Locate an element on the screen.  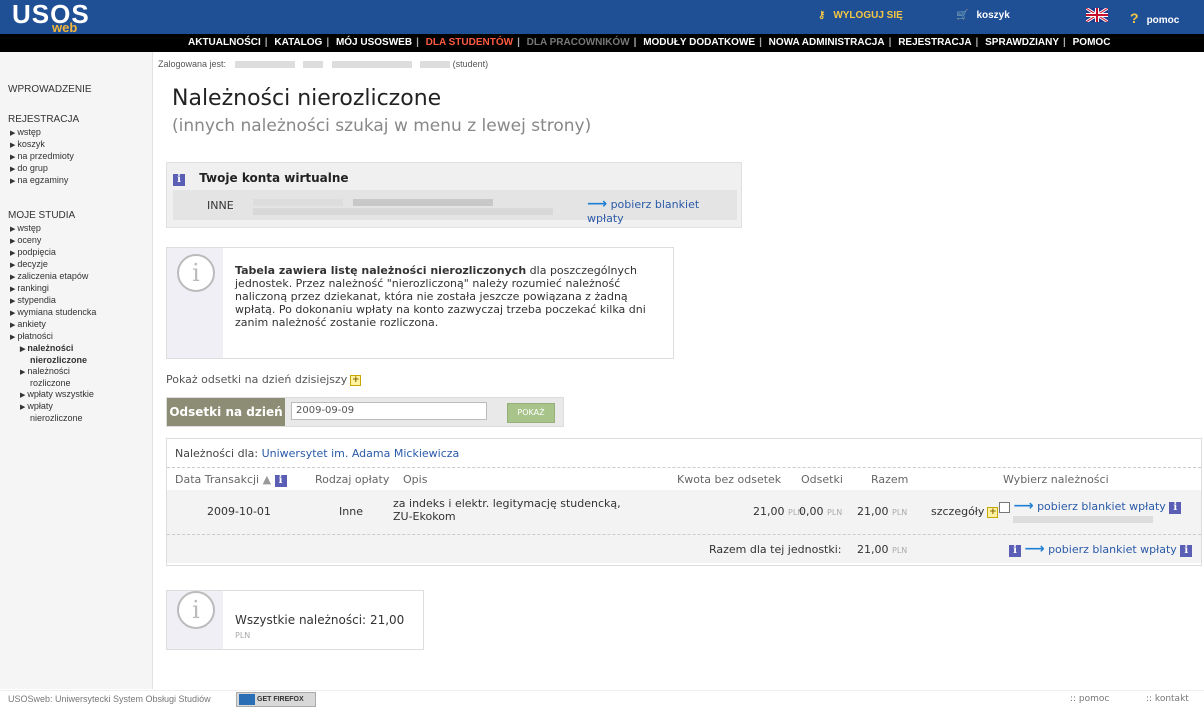
nav-katalog: KATALOG is located at coordinates (298, 42).